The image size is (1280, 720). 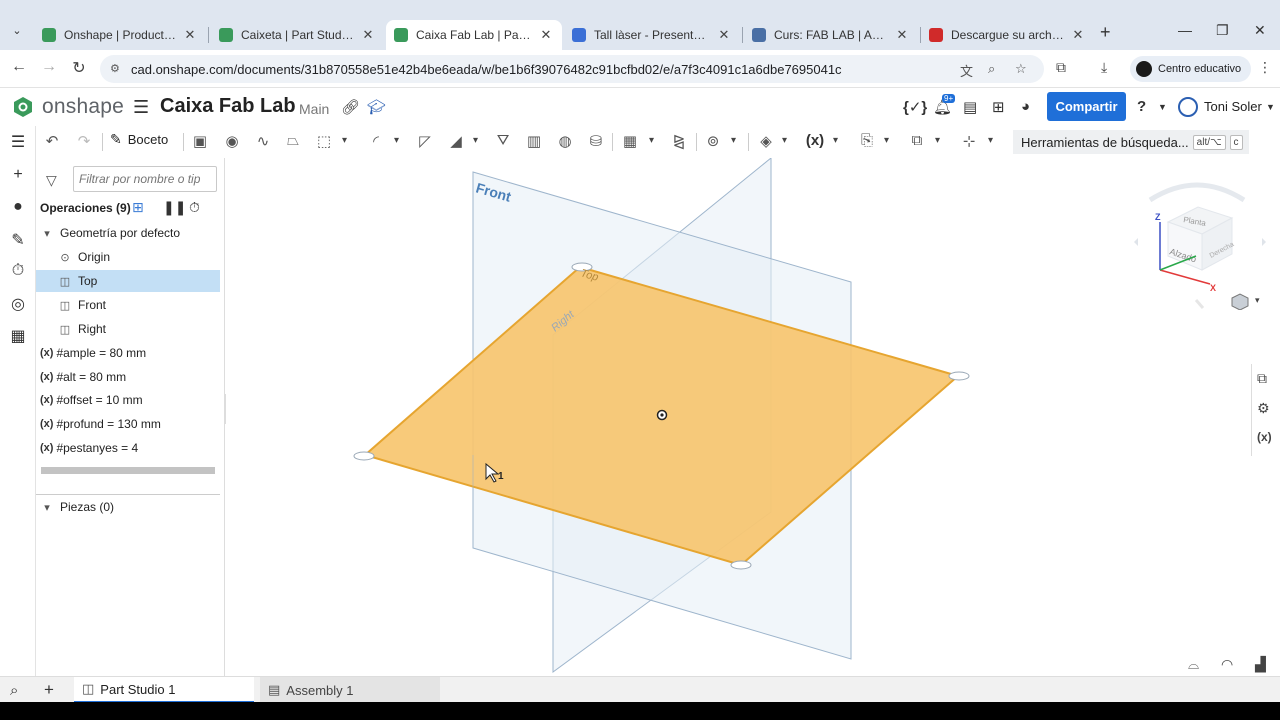 I want to click on sweep-icon: ∿, so click(x=263, y=141).